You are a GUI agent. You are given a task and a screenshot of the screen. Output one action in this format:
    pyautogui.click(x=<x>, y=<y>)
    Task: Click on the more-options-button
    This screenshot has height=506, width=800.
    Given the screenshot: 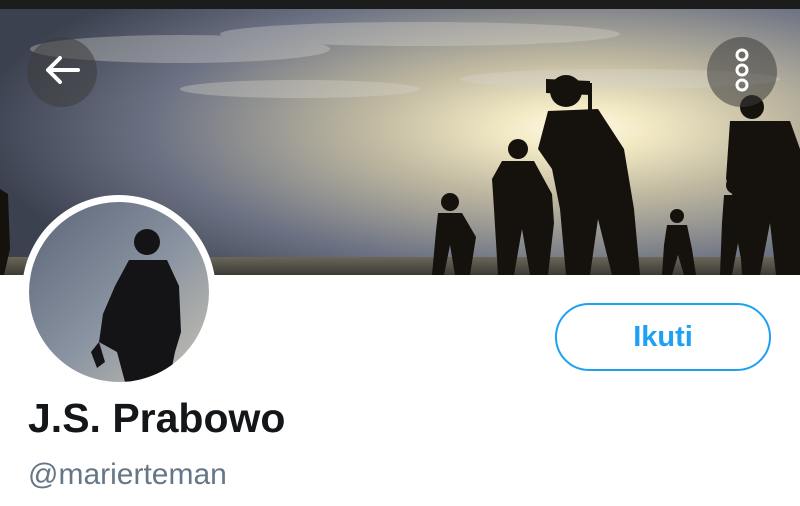 What is the action you would take?
    pyautogui.click(x=742, y=72)
    